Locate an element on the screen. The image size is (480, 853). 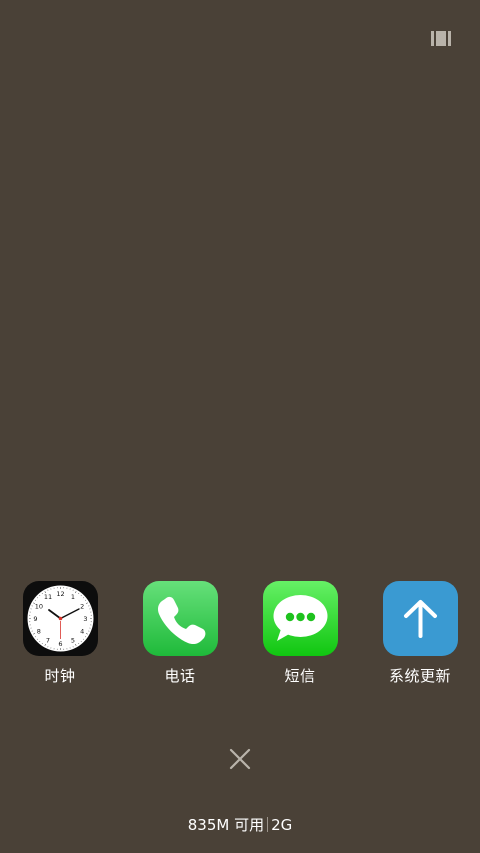
close-all-button is located at coordinates (240, 759).